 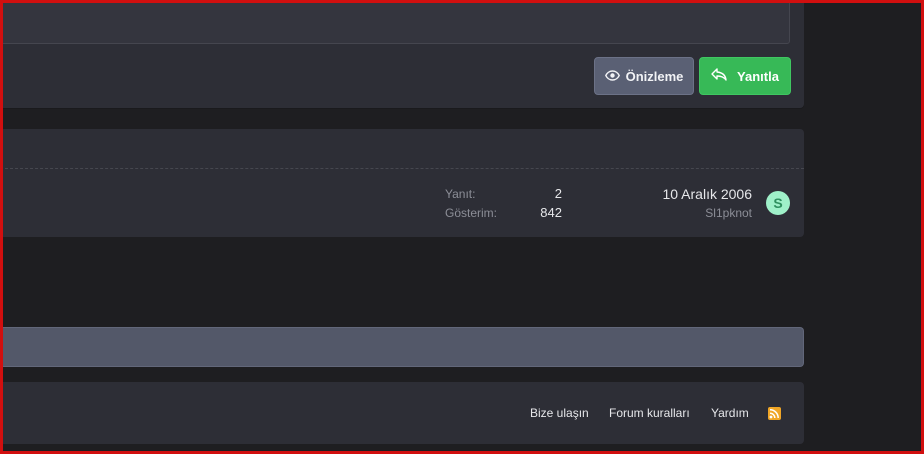 What do you see at coordinates (559, 413) in the screenshot?
I see `footer-link-contact: Bize ulaşın` at bounding box center [559, 413].